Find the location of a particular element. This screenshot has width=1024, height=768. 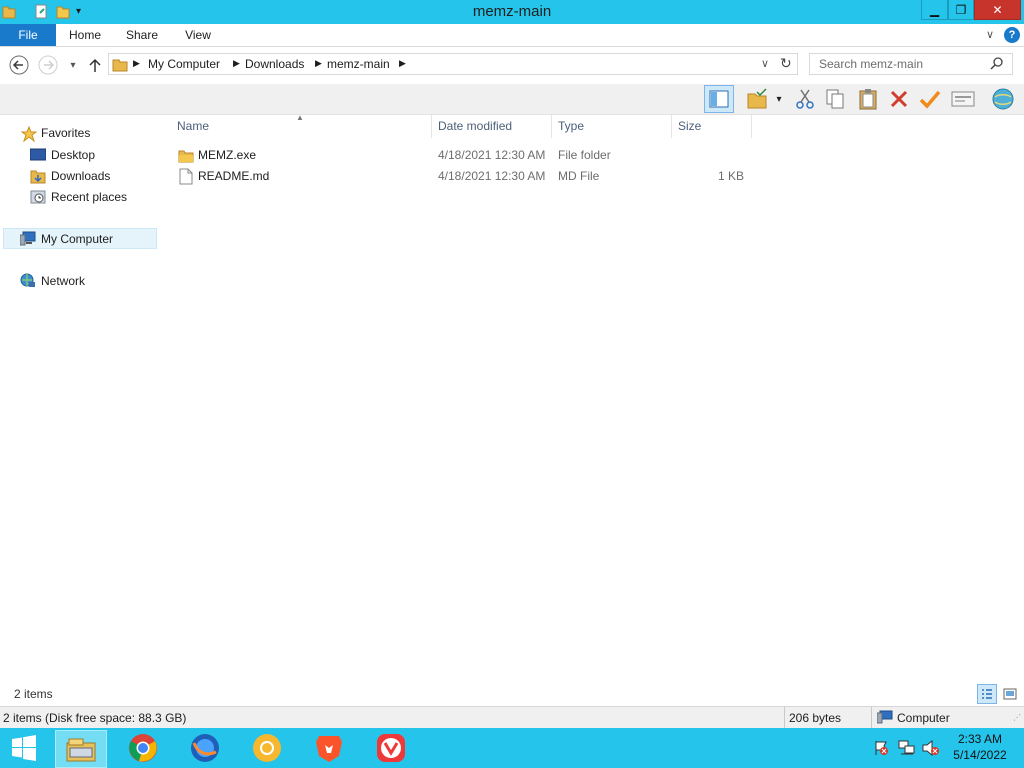

file-type: File folder is located at coordinates (584, 155).